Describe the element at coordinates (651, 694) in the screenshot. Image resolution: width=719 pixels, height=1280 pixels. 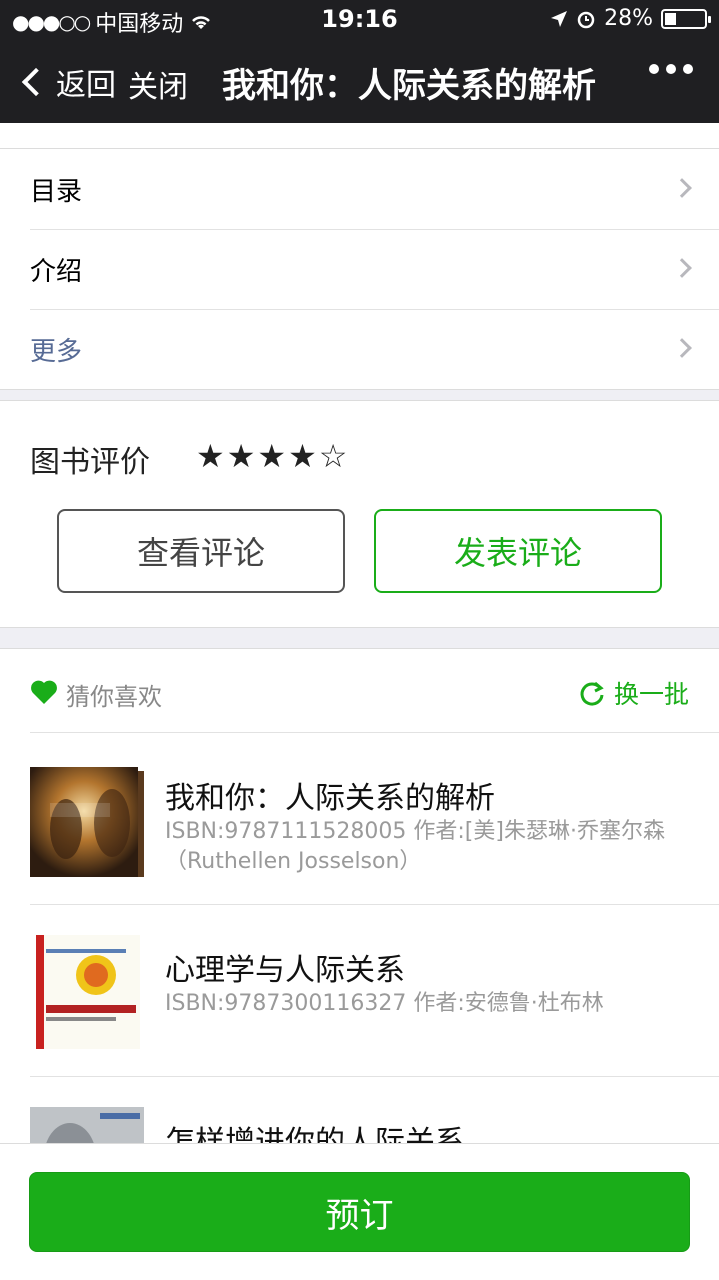
I see `refresh-label: 换一批` at that location.